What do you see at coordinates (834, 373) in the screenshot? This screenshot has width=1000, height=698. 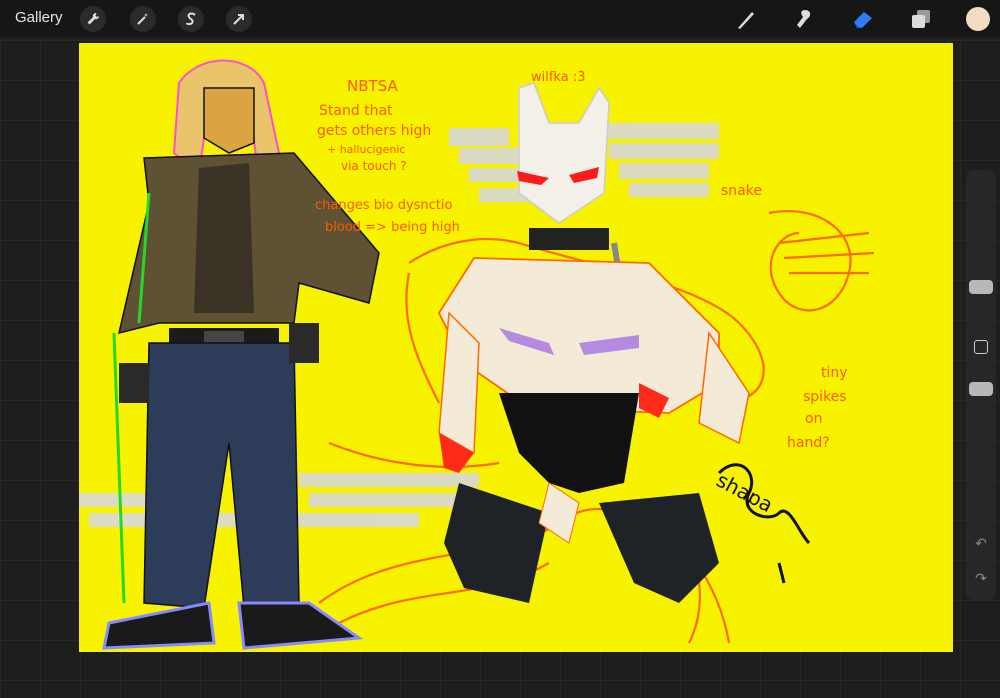 I see `note-side-1: tiny` at bounding box center [834, 373].